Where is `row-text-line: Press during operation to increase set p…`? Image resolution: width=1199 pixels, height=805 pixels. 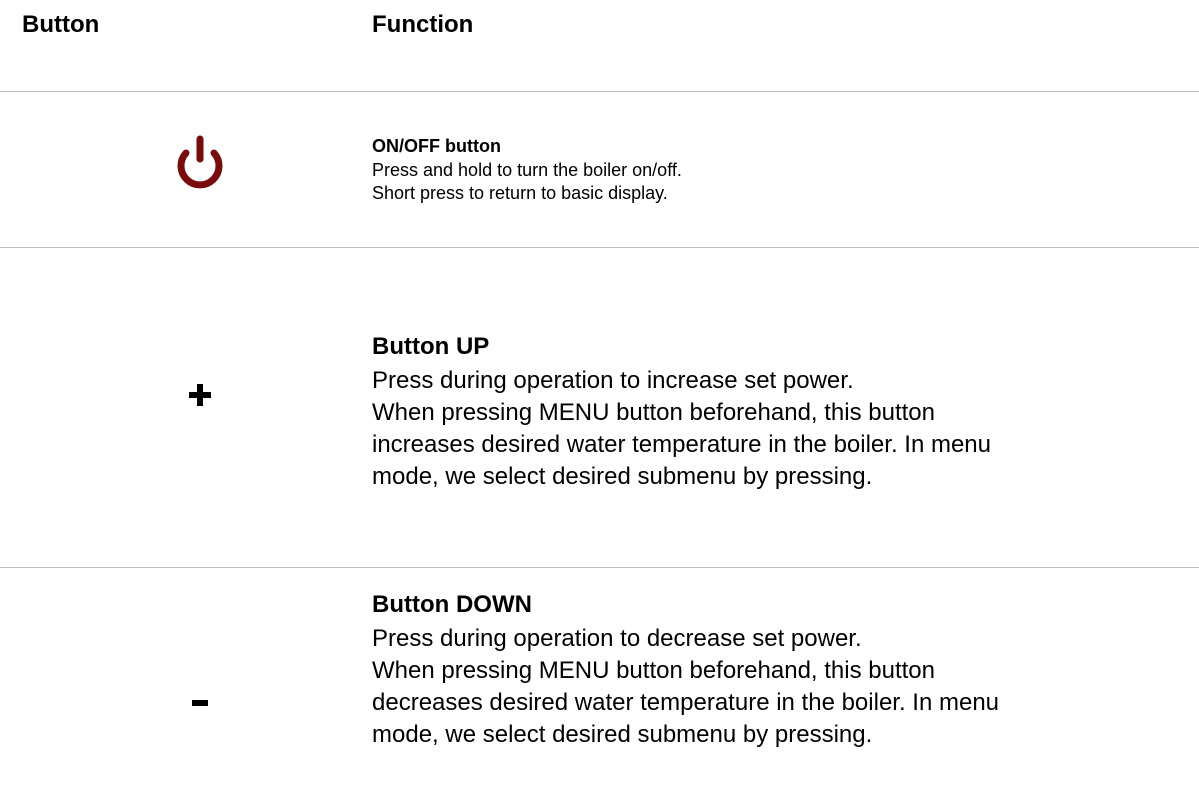
row-text-line: Press during operation to increase set p… is located at coordinates (613, 380).